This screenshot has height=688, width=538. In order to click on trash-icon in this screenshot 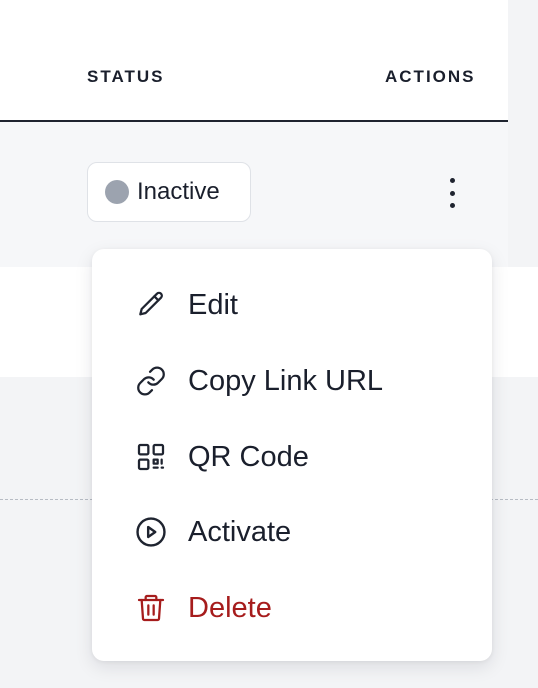, I will do `click(151, 608)`.